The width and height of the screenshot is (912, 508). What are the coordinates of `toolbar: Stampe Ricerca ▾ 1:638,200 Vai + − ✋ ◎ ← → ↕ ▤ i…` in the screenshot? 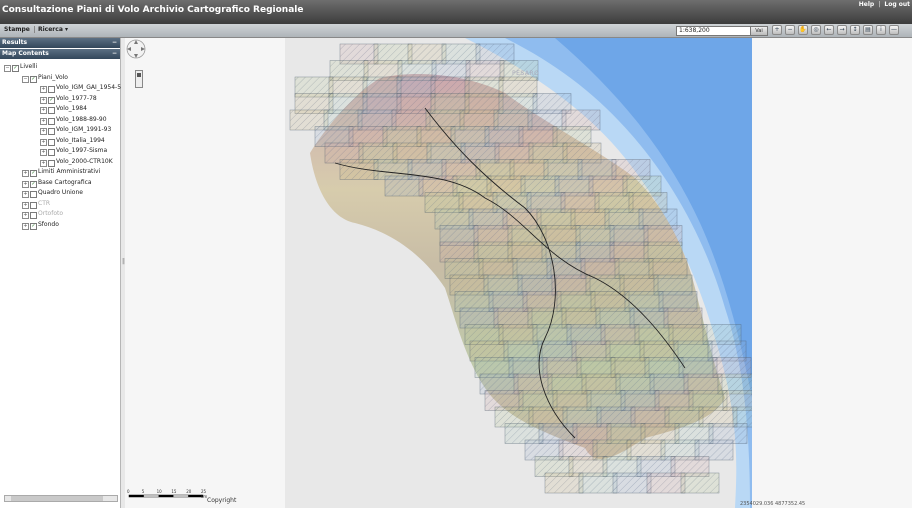 It's located at (456, 31).